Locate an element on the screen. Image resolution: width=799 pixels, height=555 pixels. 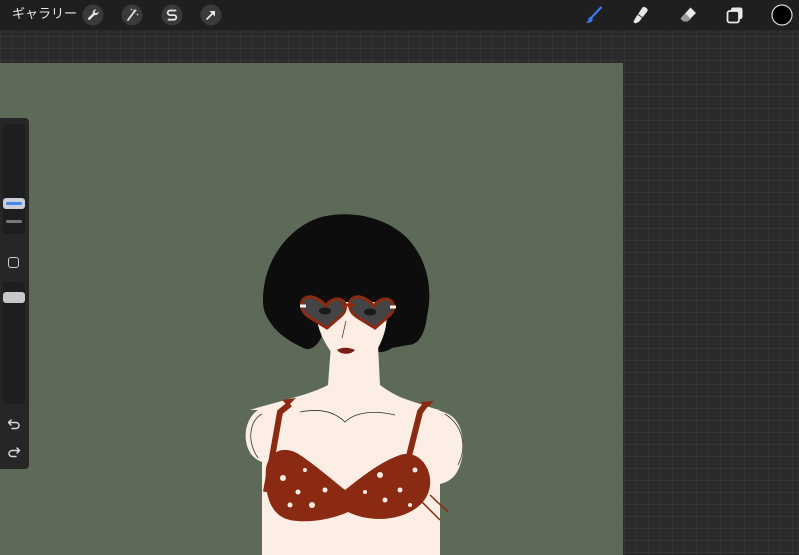
eraser-icon is located at coordinates (688, 15).